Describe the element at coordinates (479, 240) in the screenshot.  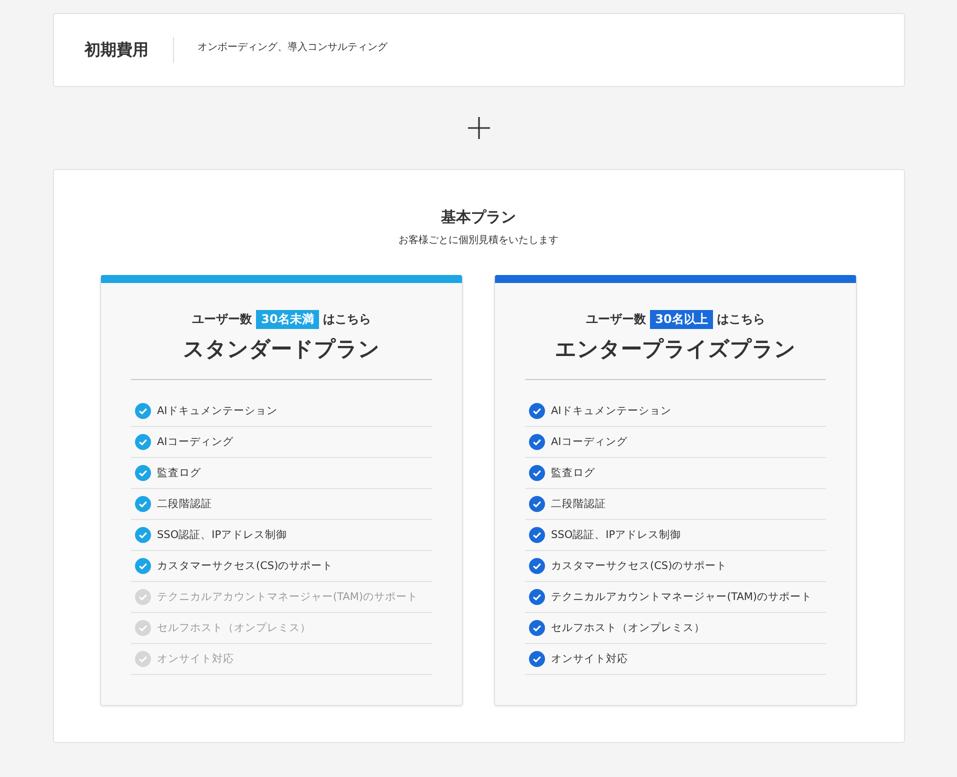
I see `subtitle: お客様ごとに個別見積をいたします` at that location.